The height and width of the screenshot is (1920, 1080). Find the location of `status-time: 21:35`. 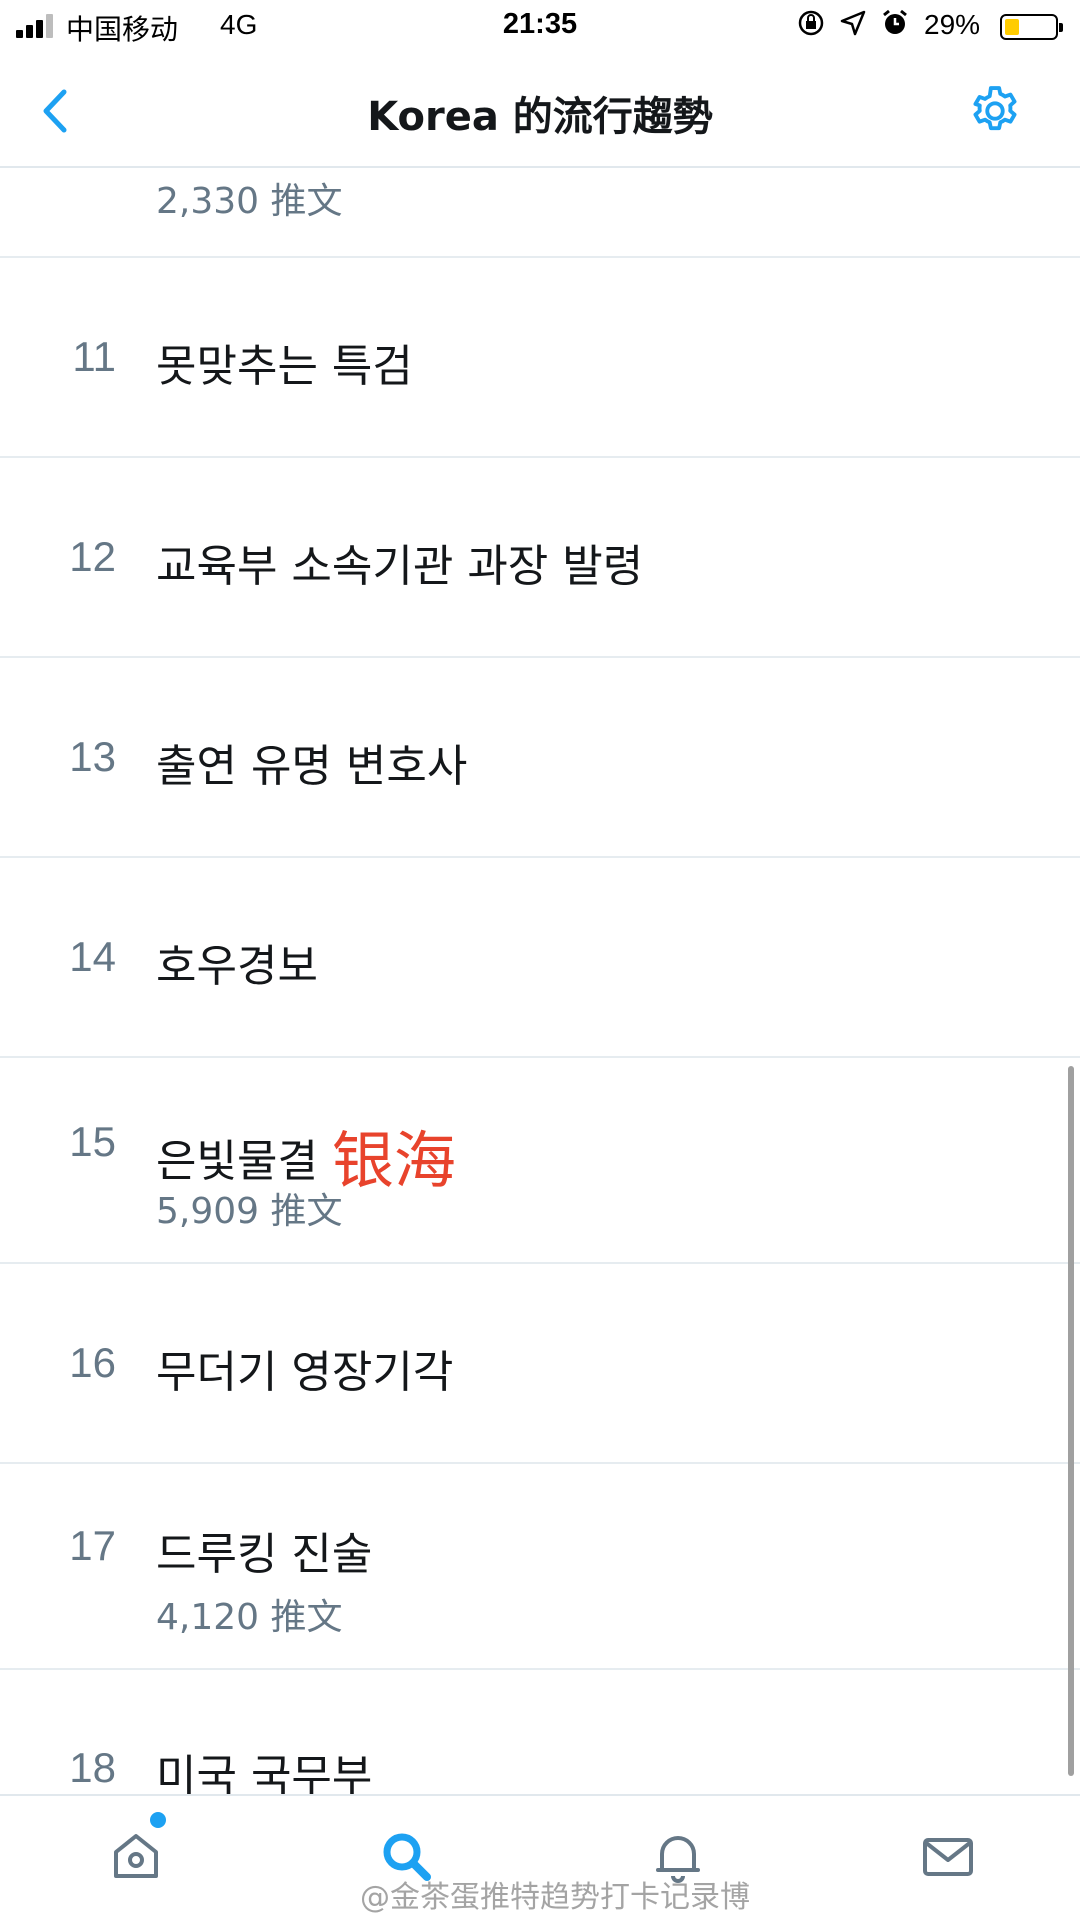

status-time: 21:35 is located at coordinates (540, 24).